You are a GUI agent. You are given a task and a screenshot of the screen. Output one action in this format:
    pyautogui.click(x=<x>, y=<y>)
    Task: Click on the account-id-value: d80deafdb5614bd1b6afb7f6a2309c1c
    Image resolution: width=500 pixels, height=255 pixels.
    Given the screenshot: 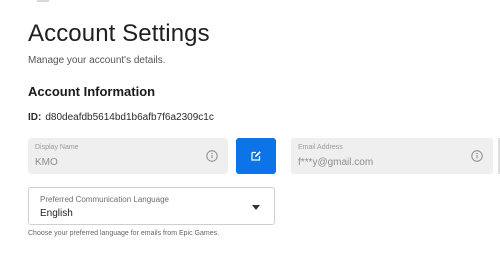 What is the action you would take?
    pyautogui.click(x=129, y=117)
    